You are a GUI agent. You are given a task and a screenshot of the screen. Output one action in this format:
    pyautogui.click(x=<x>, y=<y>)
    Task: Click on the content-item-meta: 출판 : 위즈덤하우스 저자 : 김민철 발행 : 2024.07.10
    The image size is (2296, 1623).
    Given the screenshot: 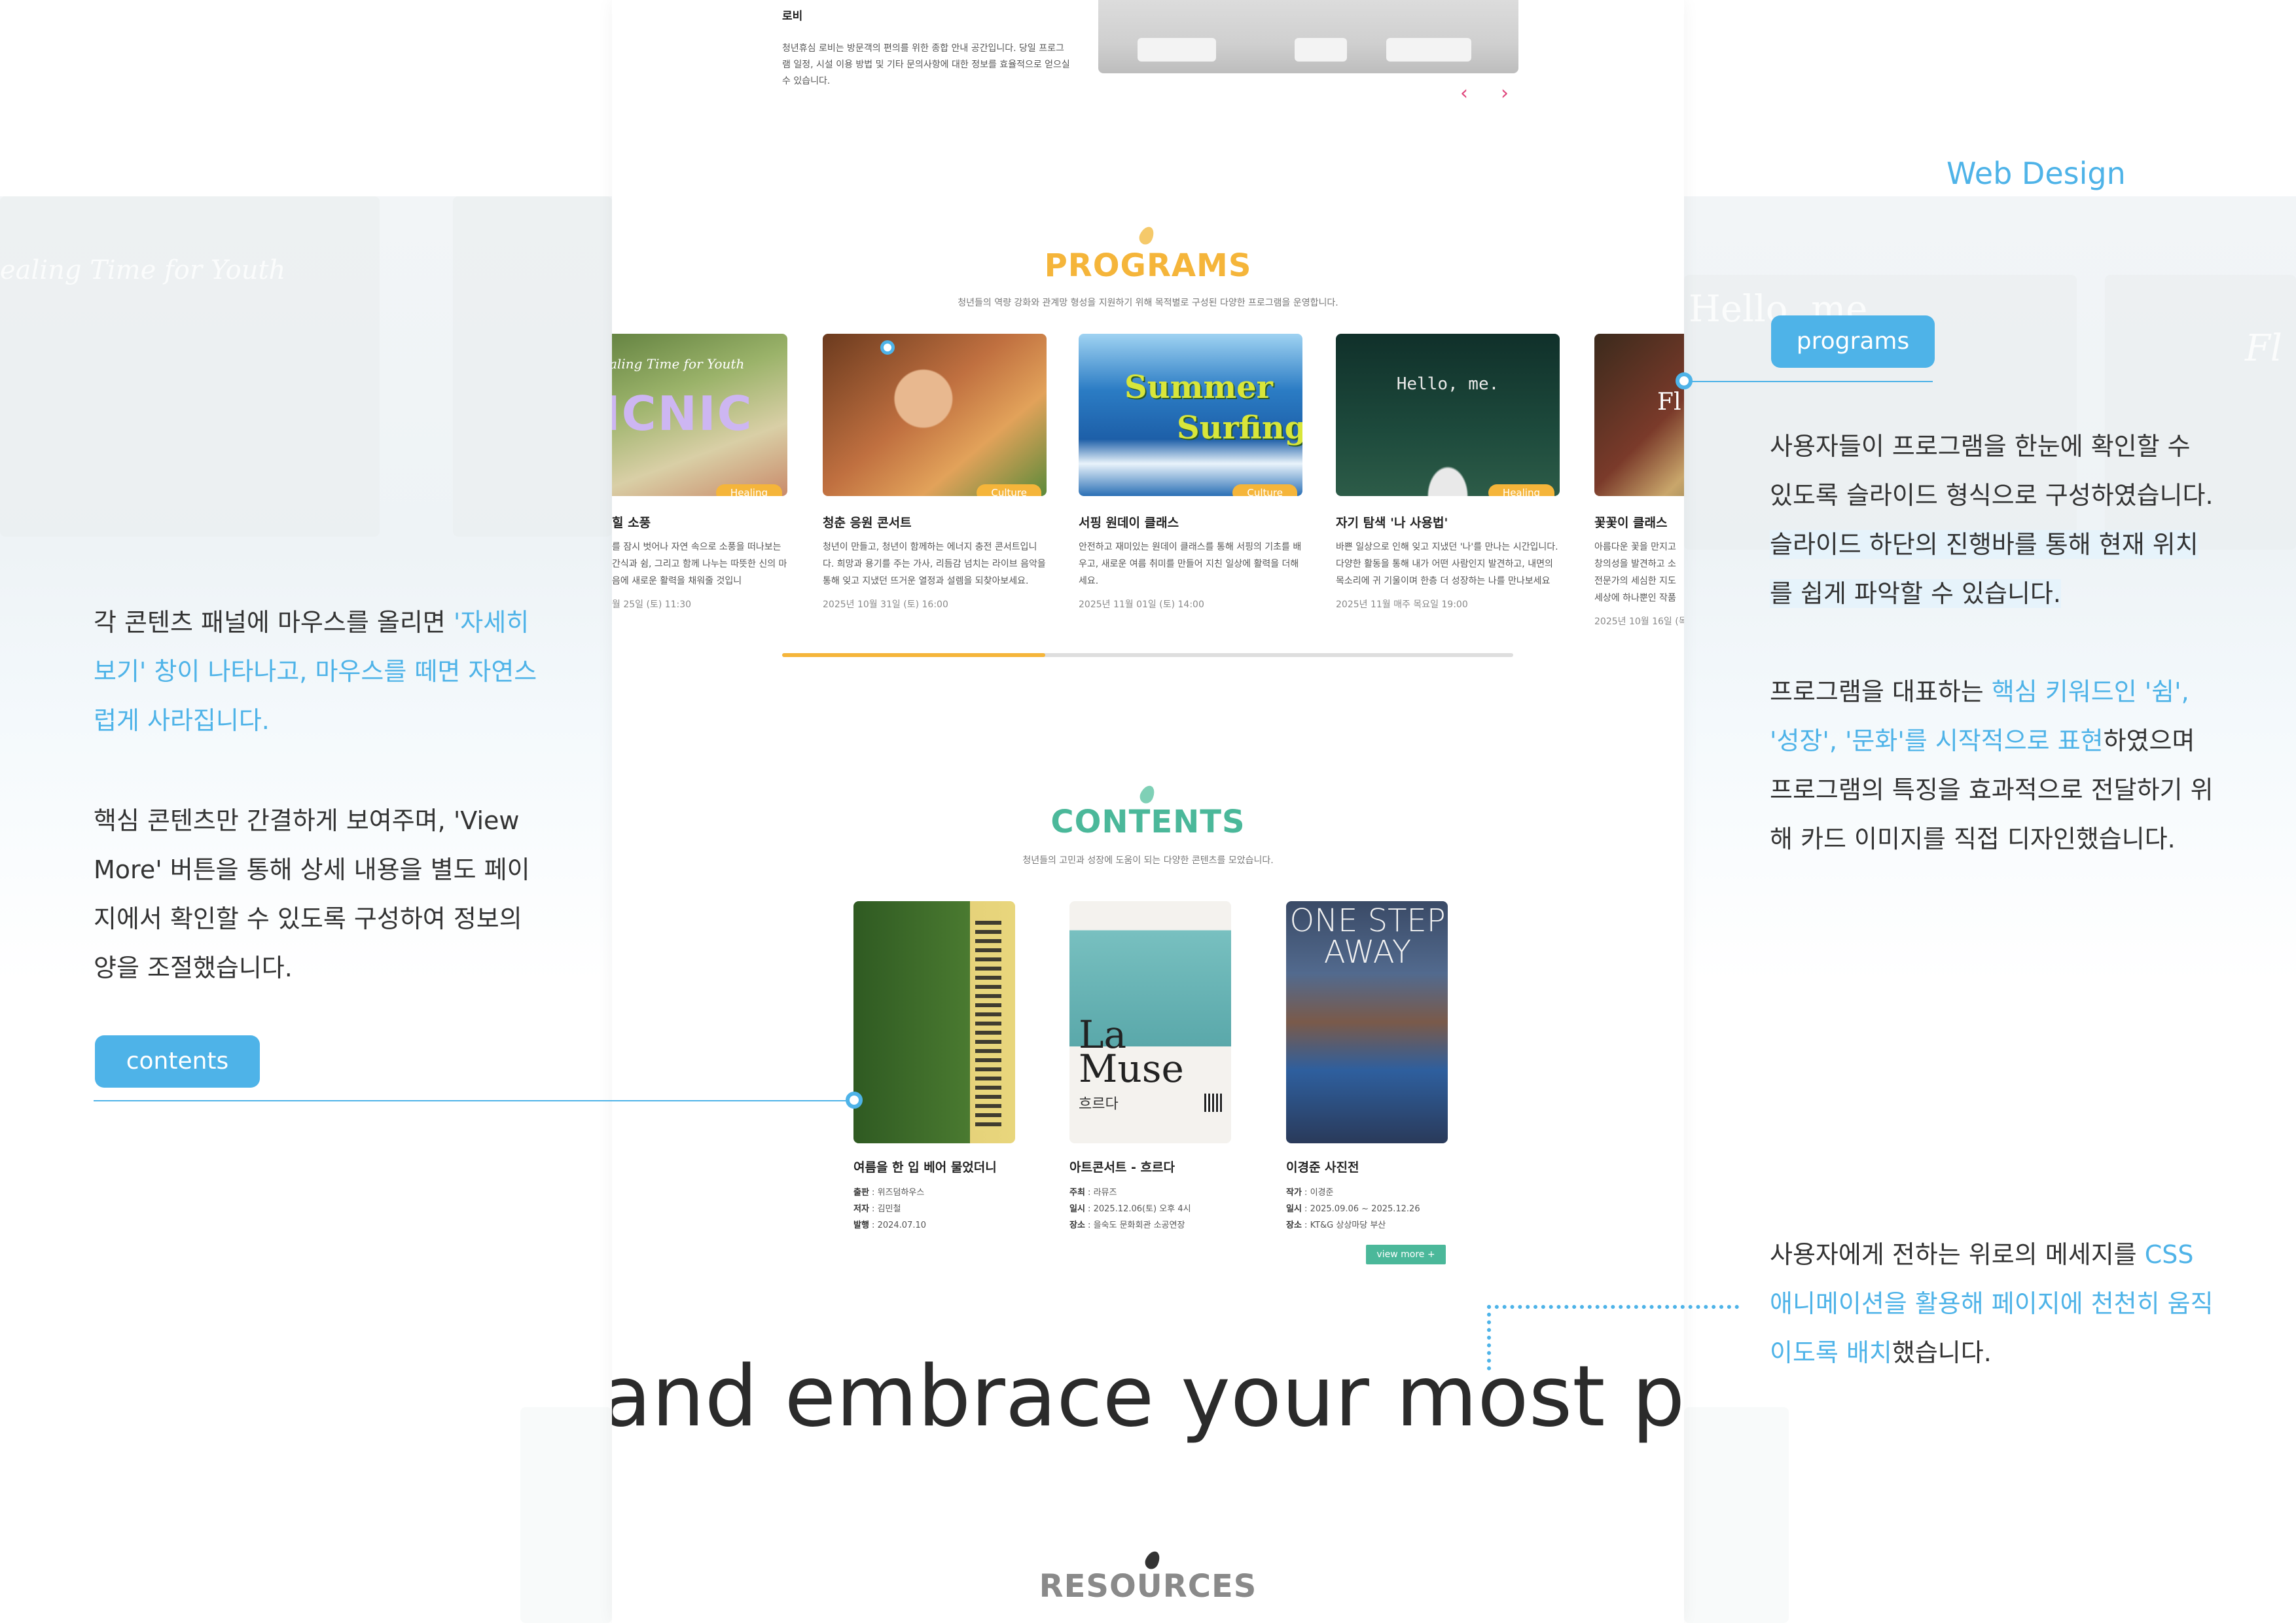 What is the action you would take?
    pyautogui.click(x=890, y=1209)
    